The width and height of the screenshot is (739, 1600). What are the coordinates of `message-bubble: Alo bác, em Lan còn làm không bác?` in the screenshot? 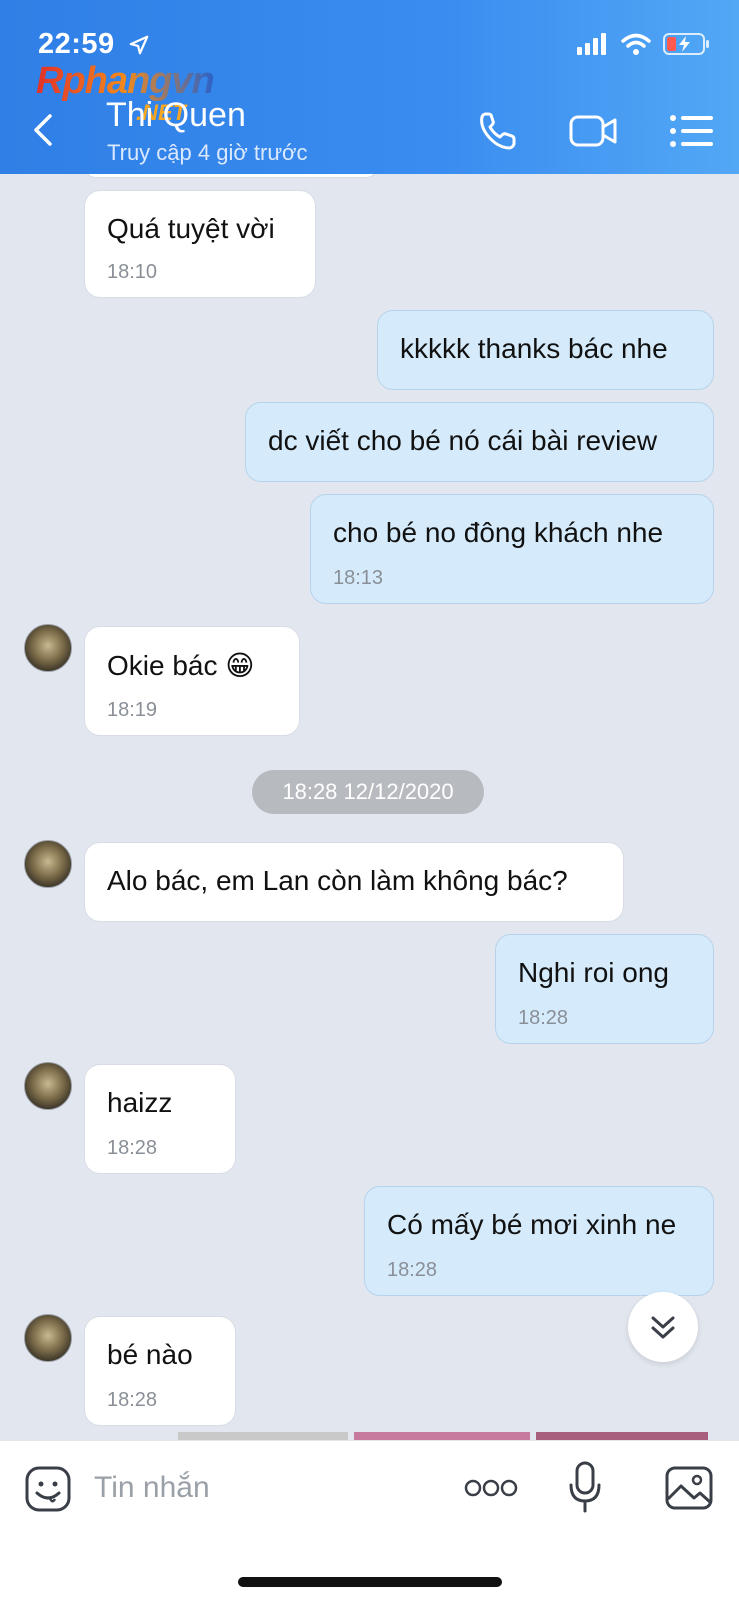 It's located at (354, 882).